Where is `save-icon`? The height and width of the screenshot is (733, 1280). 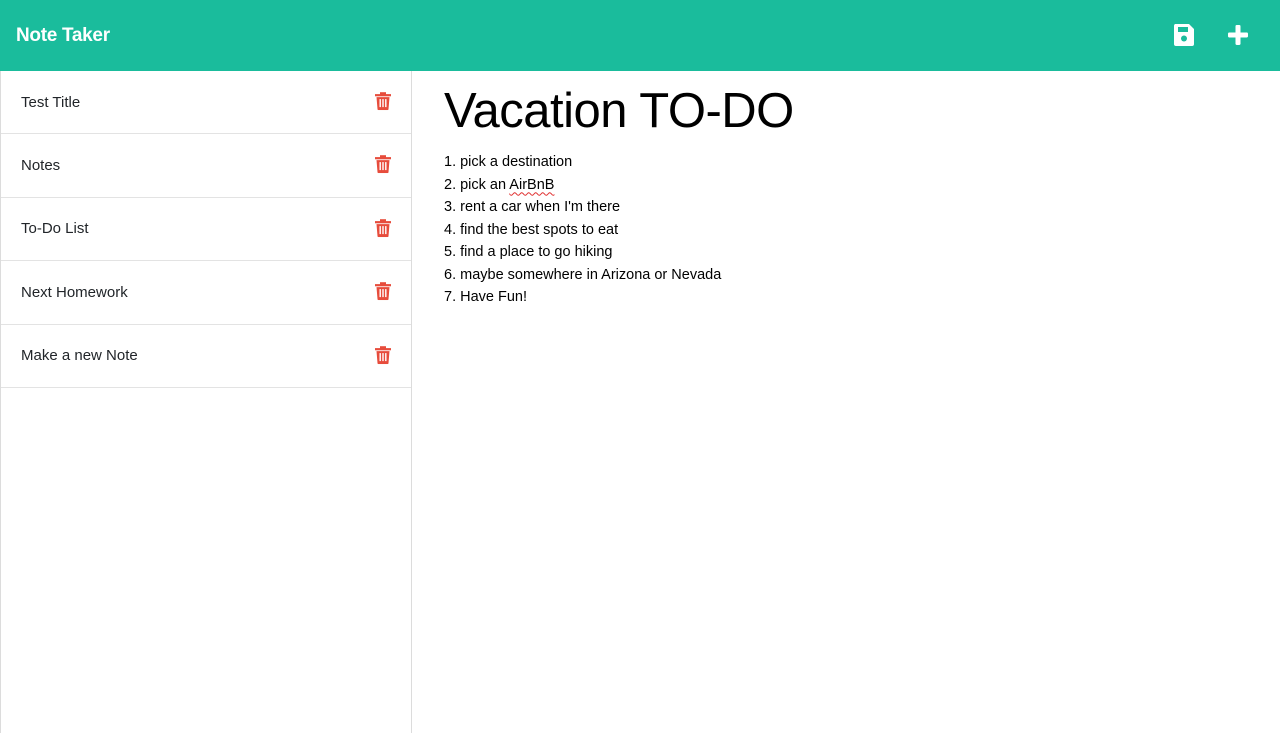
save-icon is located at coordinates (1183, 35).